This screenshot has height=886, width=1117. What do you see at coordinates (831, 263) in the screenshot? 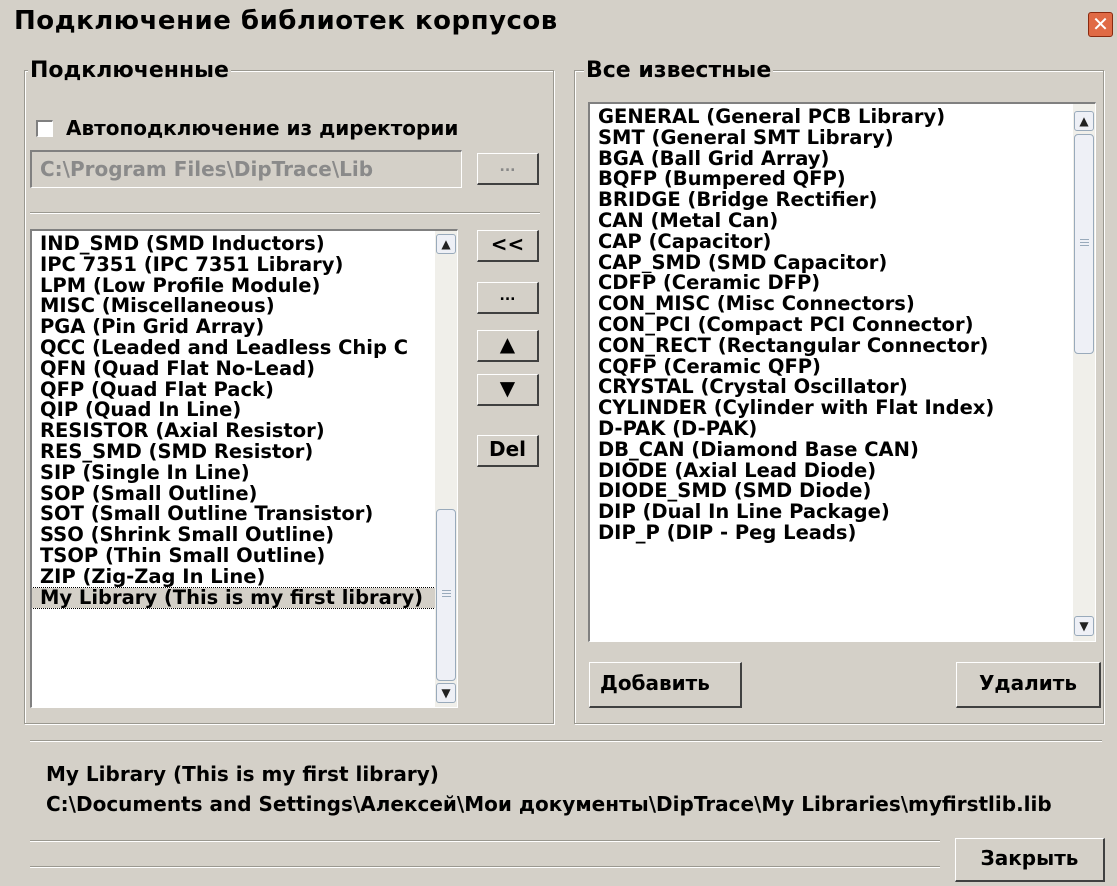
I see `list-item: CAP_SMD (SMD Capacitor)` at bounding box center [831, 263].